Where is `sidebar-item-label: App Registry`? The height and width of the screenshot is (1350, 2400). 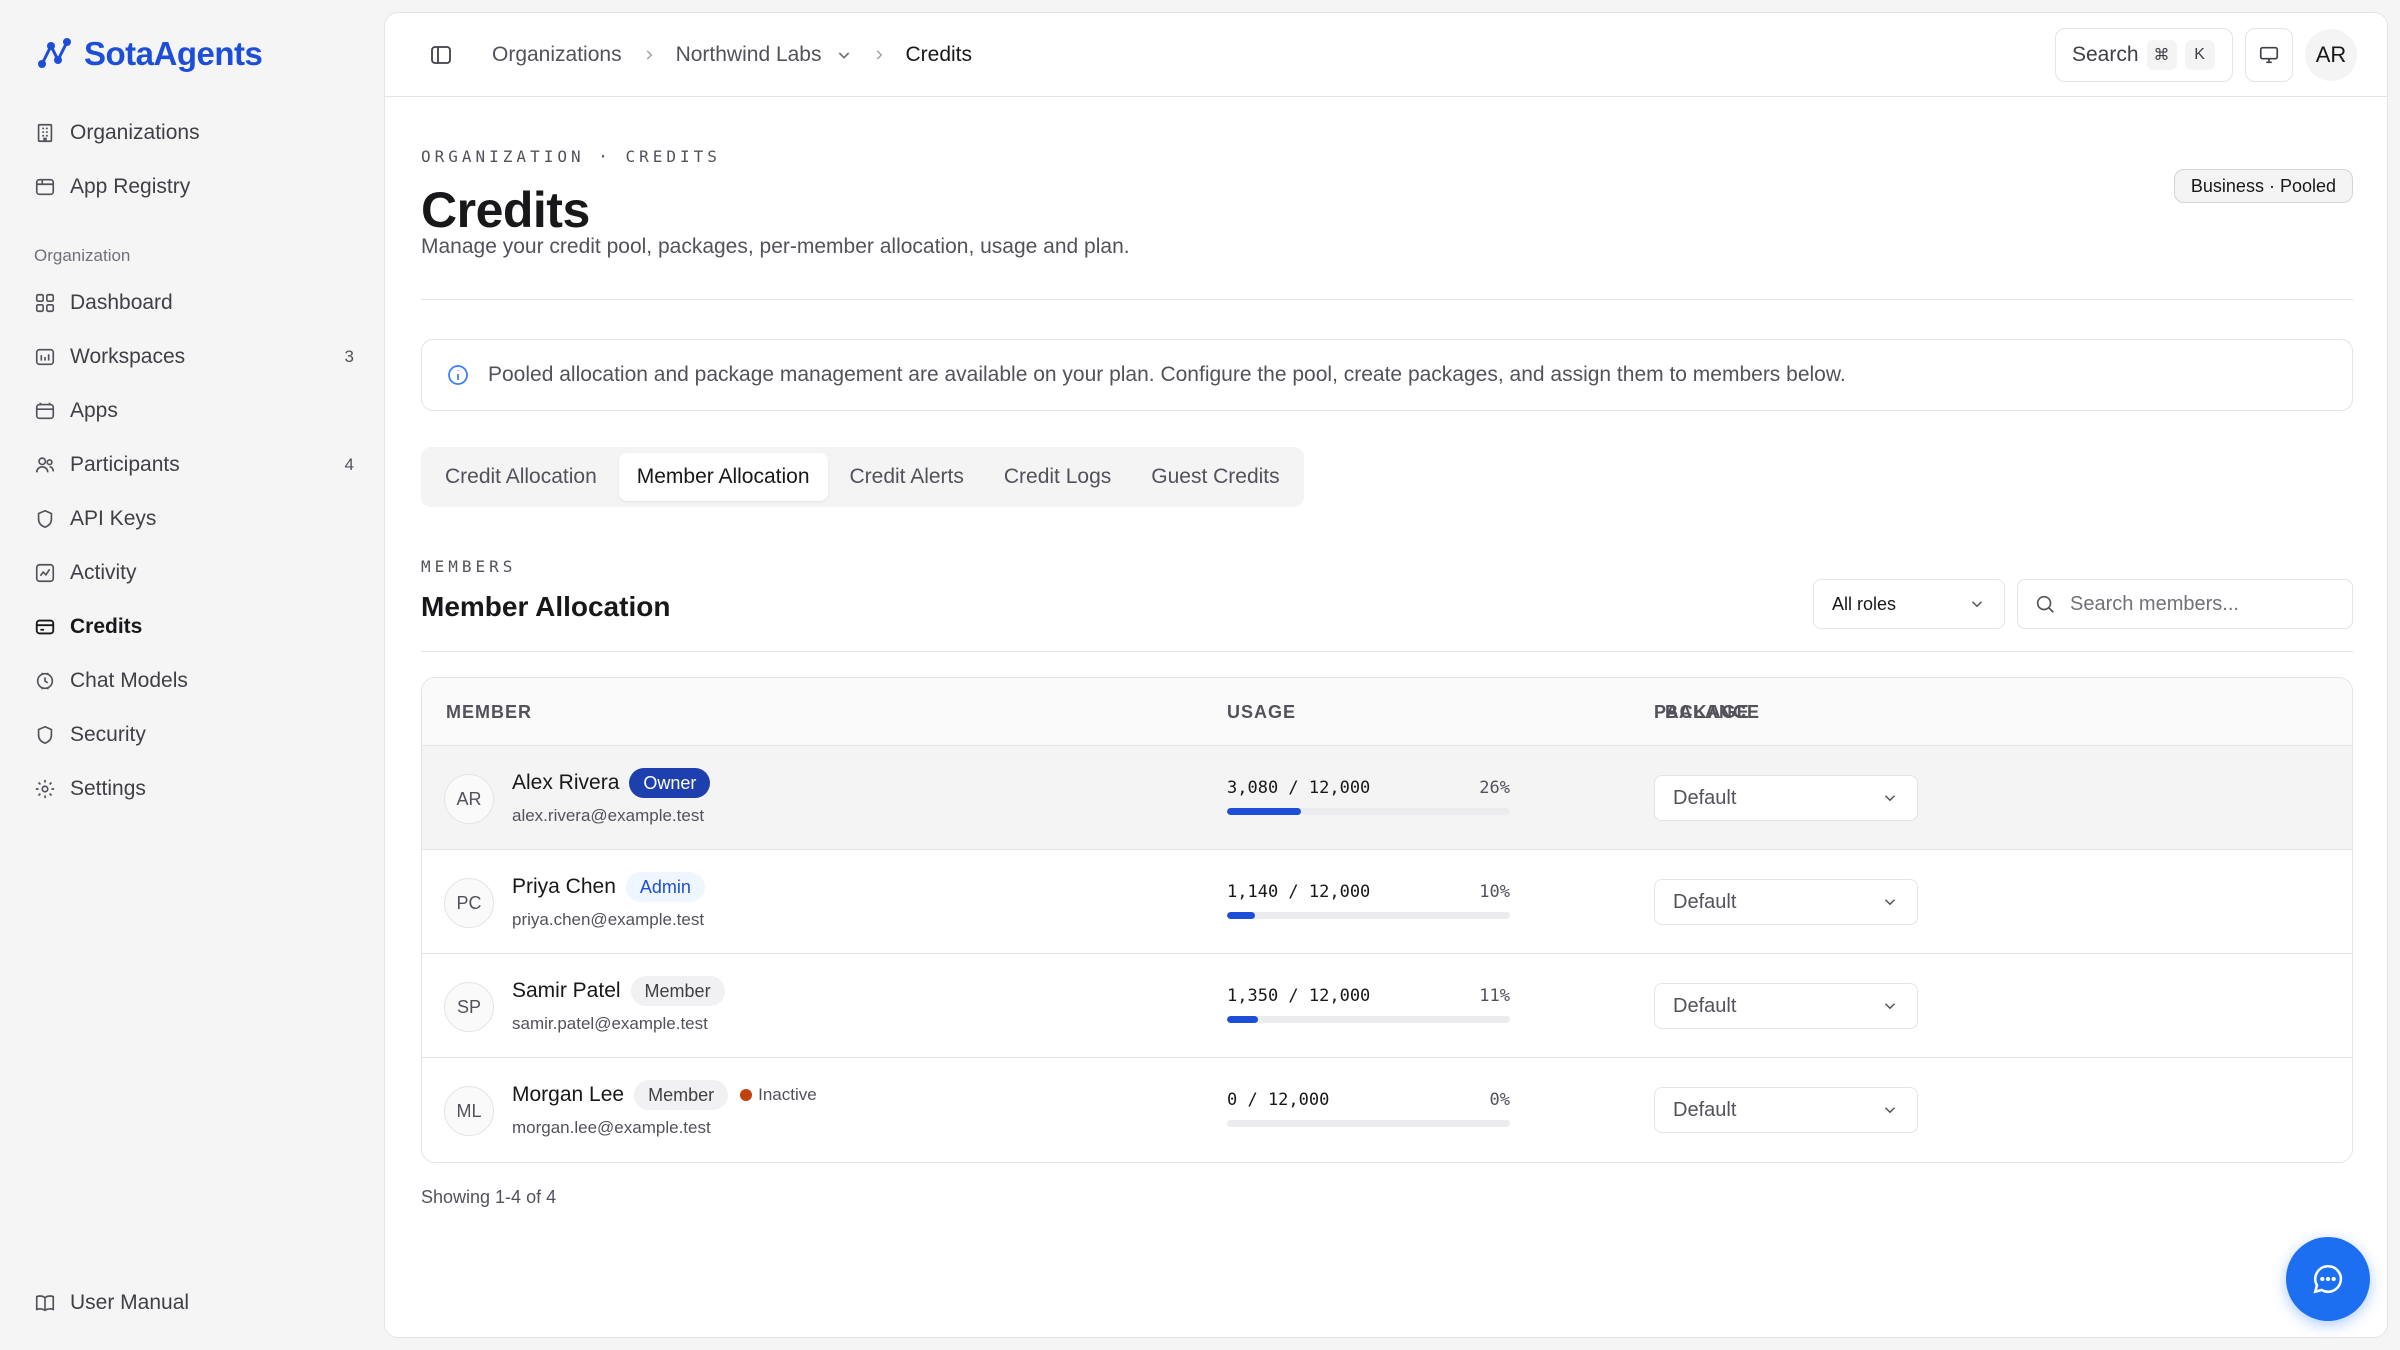
sidebar-item-label: App Registry is located at coordinates (130, 186).